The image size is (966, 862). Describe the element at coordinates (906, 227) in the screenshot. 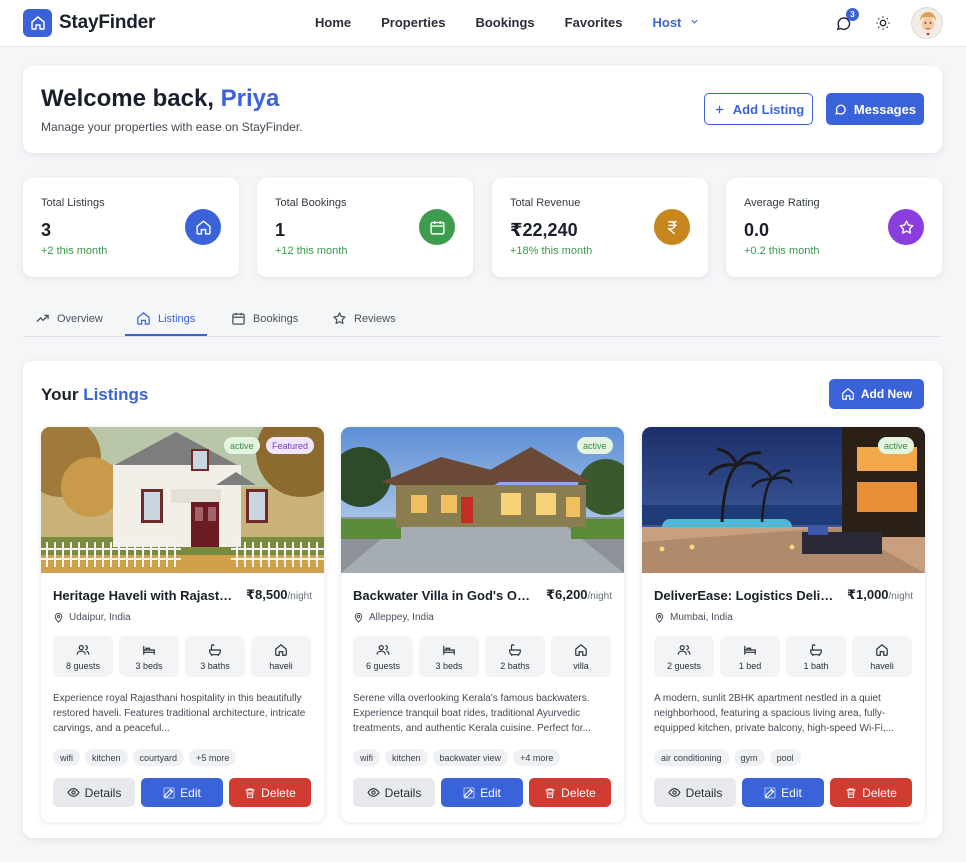

I see `star-icon` at that location.